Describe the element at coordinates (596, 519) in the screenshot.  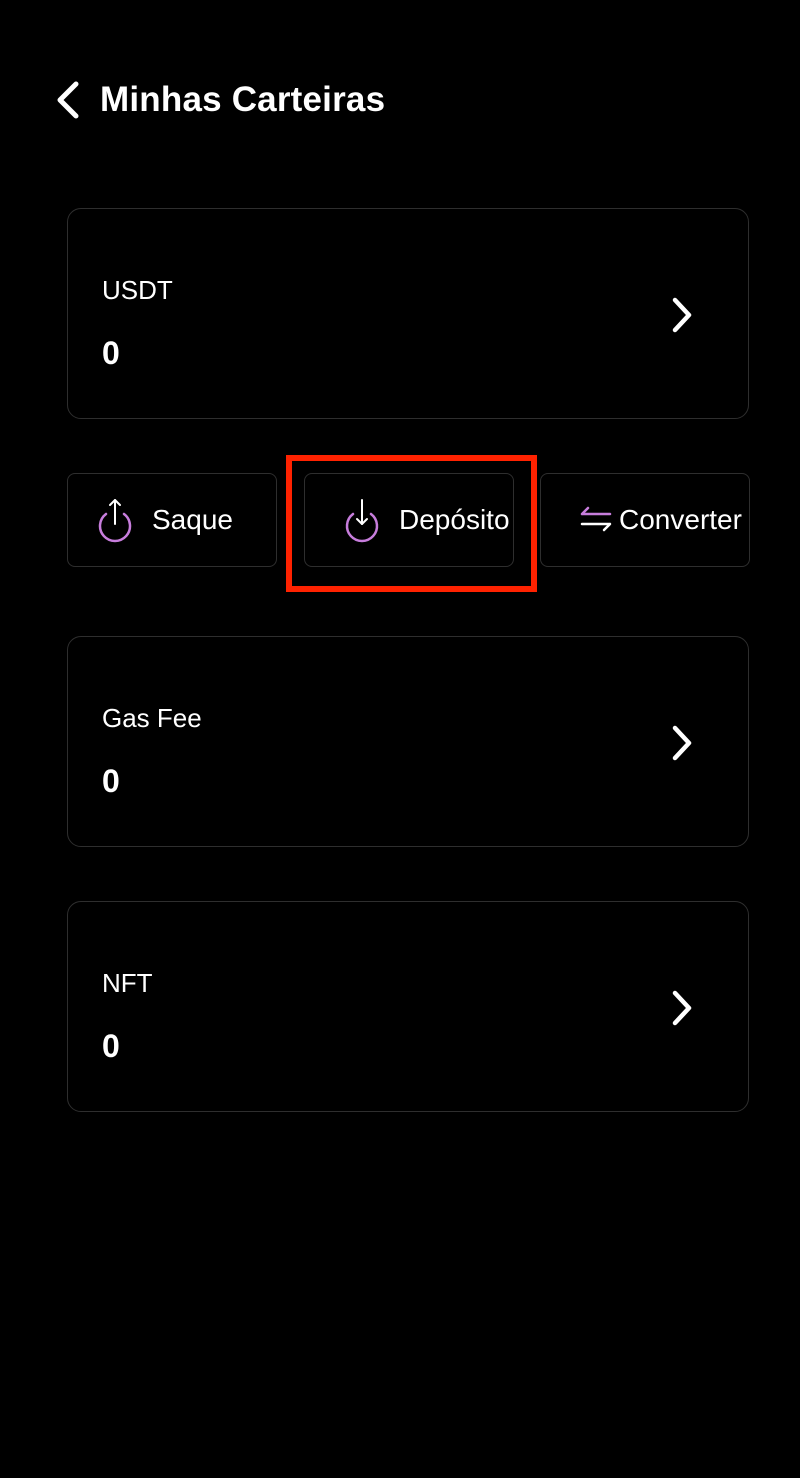
I see `convert-icon` at that location.